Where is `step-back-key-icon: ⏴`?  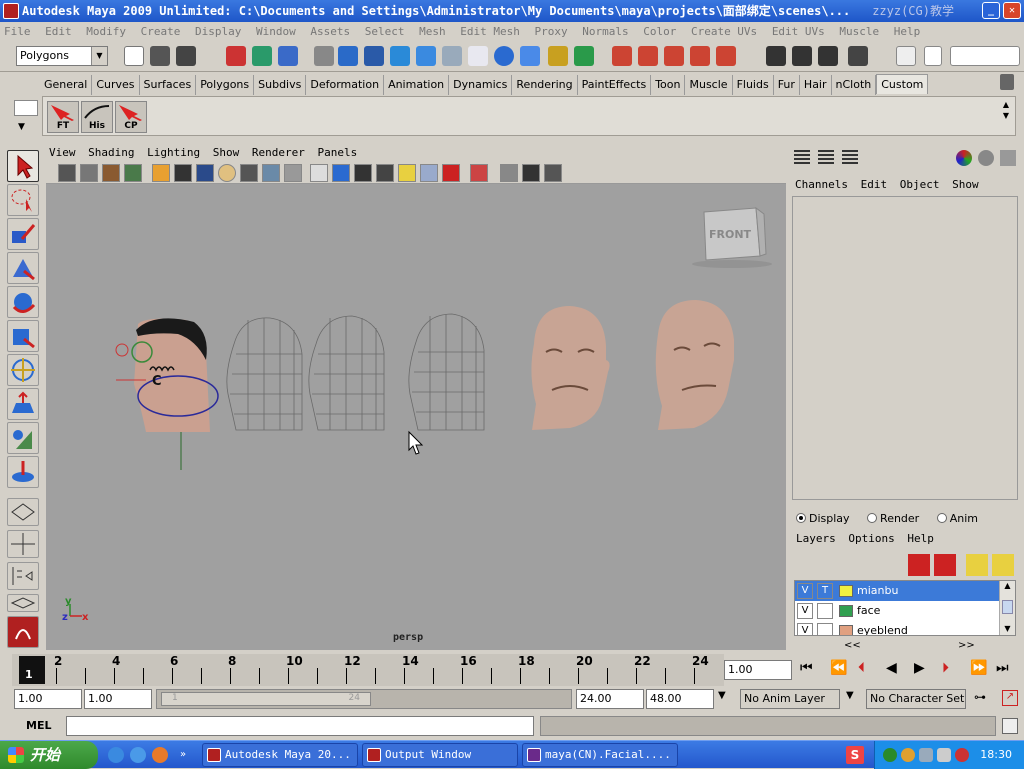 step-back-key-icon: ⏴ is located at coordinates (861, 668).